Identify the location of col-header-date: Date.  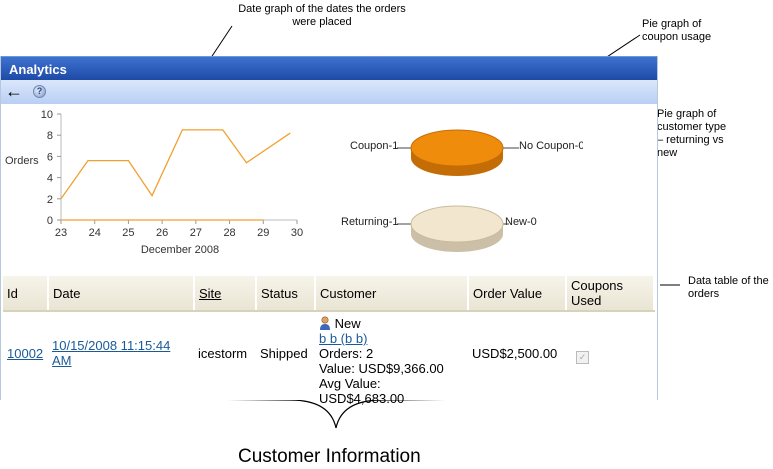
(121, 294).